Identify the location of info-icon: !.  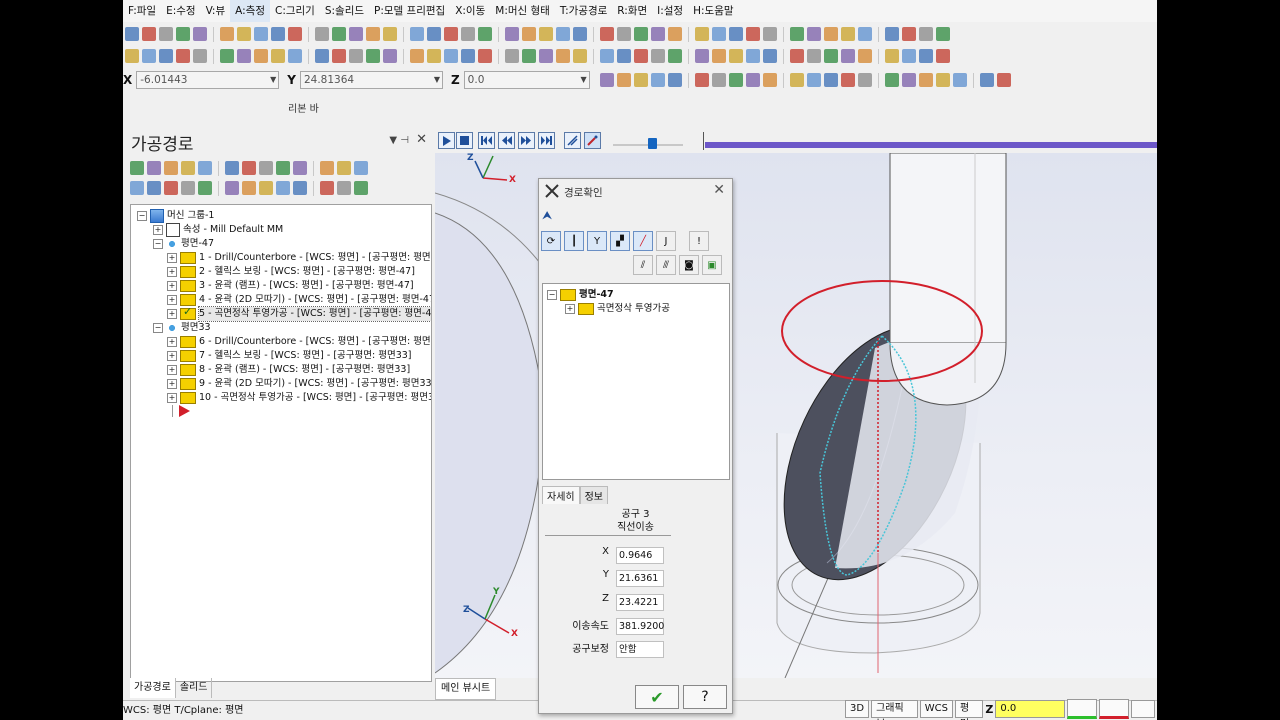
(699, 241).